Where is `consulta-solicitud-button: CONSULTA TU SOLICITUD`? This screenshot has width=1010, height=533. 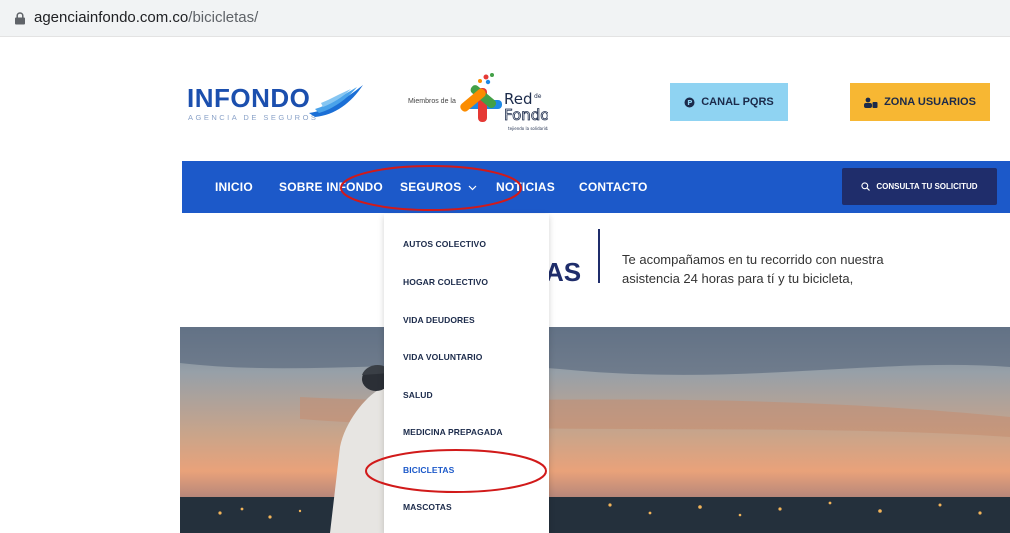
consulta-solicitud-button: CONSULTA TU SOLICITUD is located at coordinates (919, 186).